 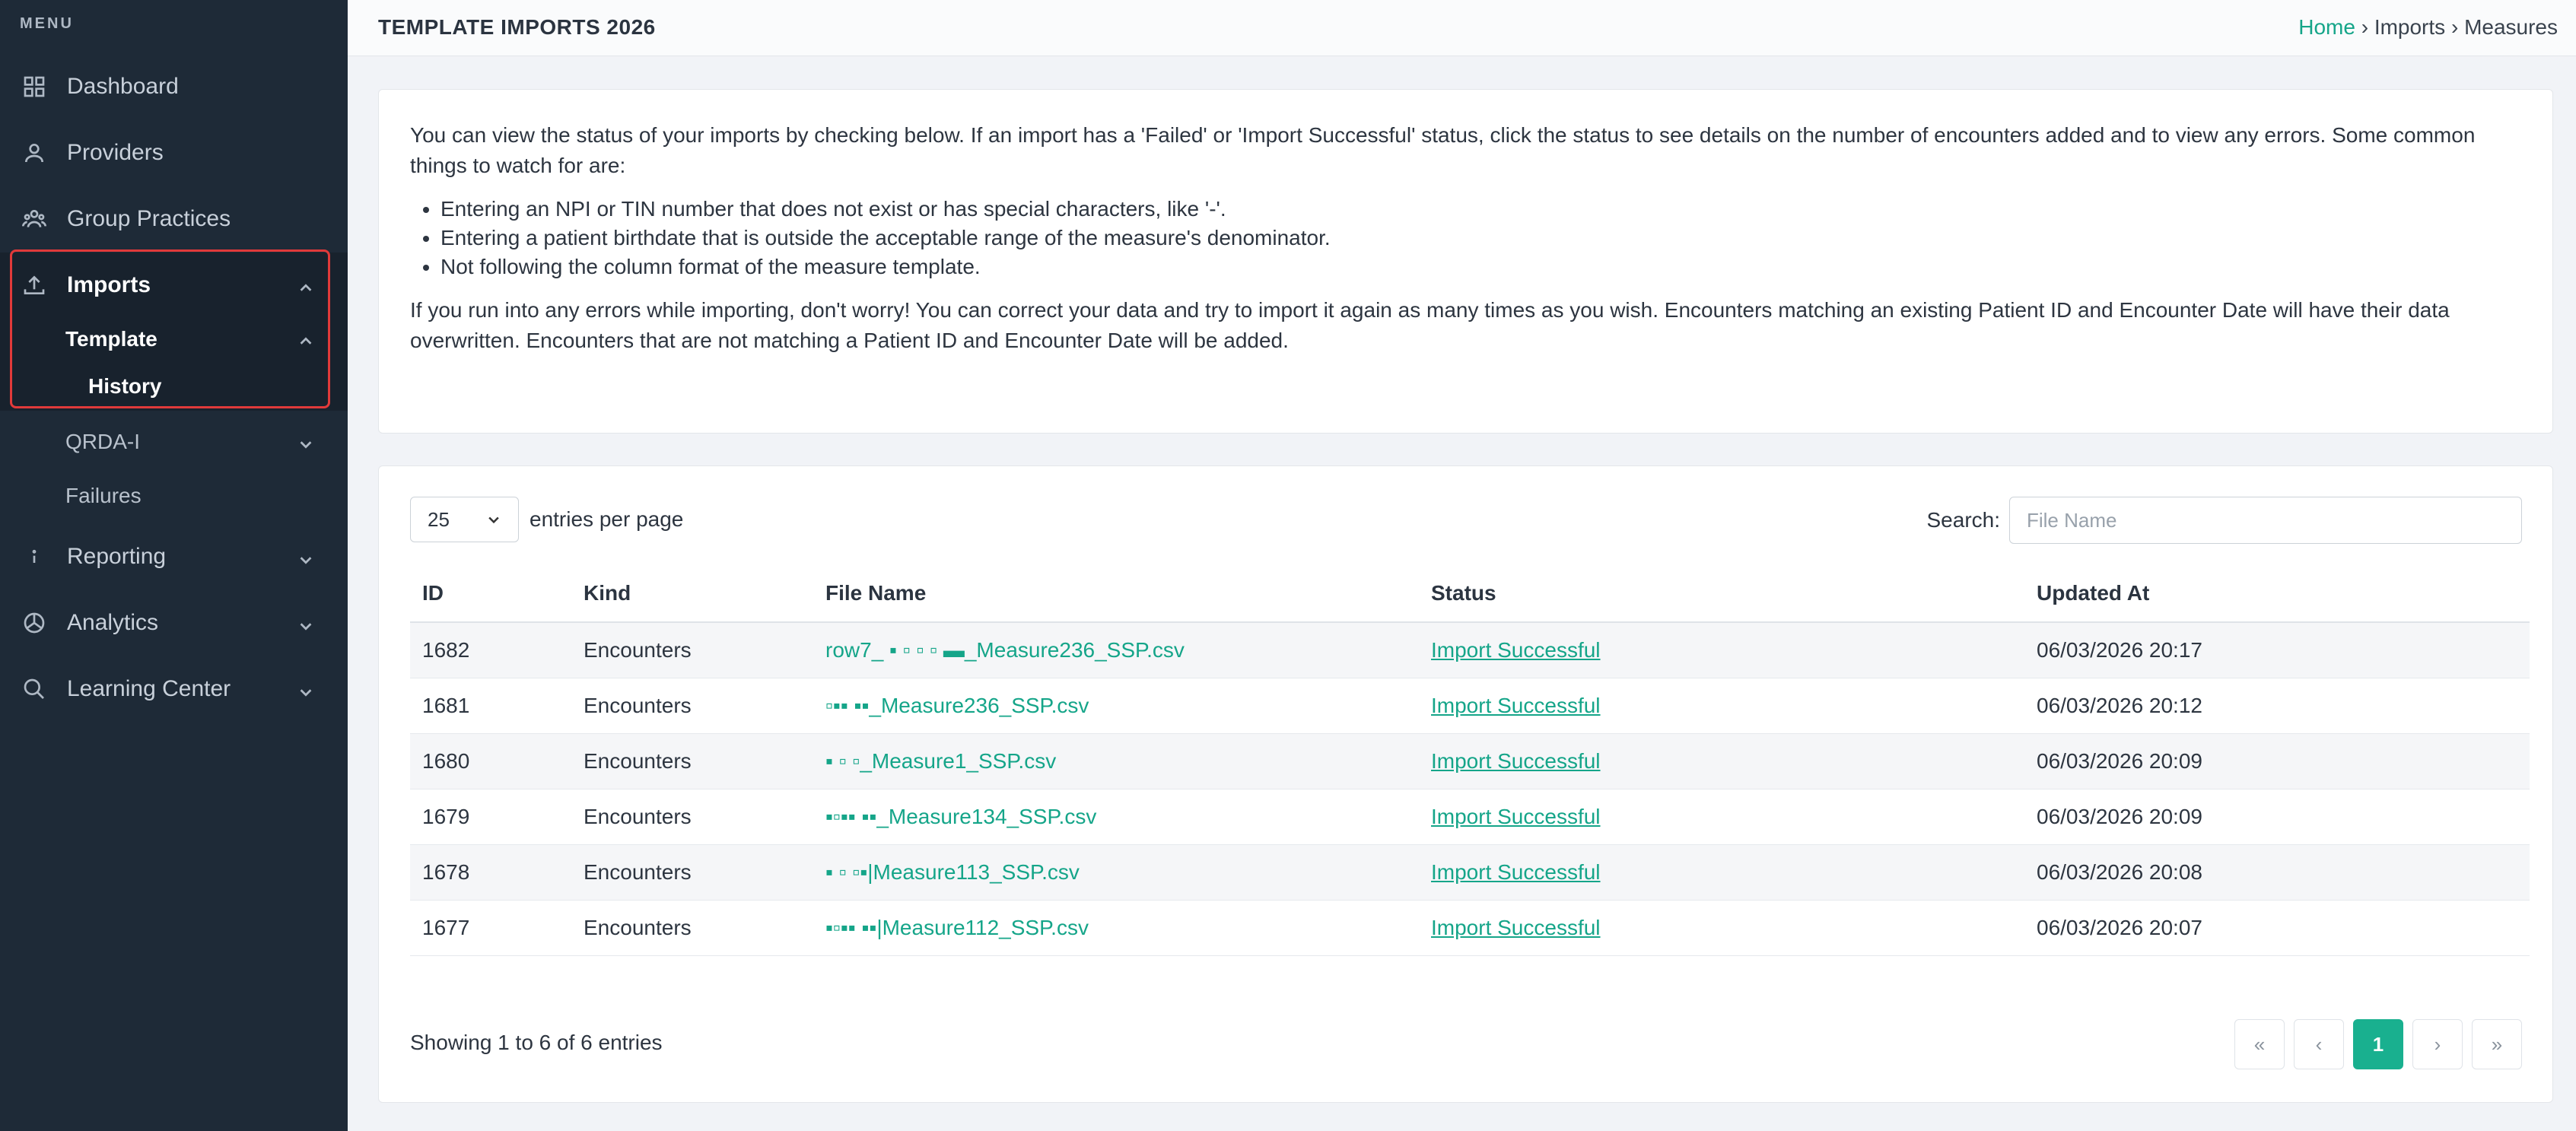 What do you see at coordinates (1723, 593) in the screenshot?
I see `column-header-status: Status` at bounding box center [1723, 593].